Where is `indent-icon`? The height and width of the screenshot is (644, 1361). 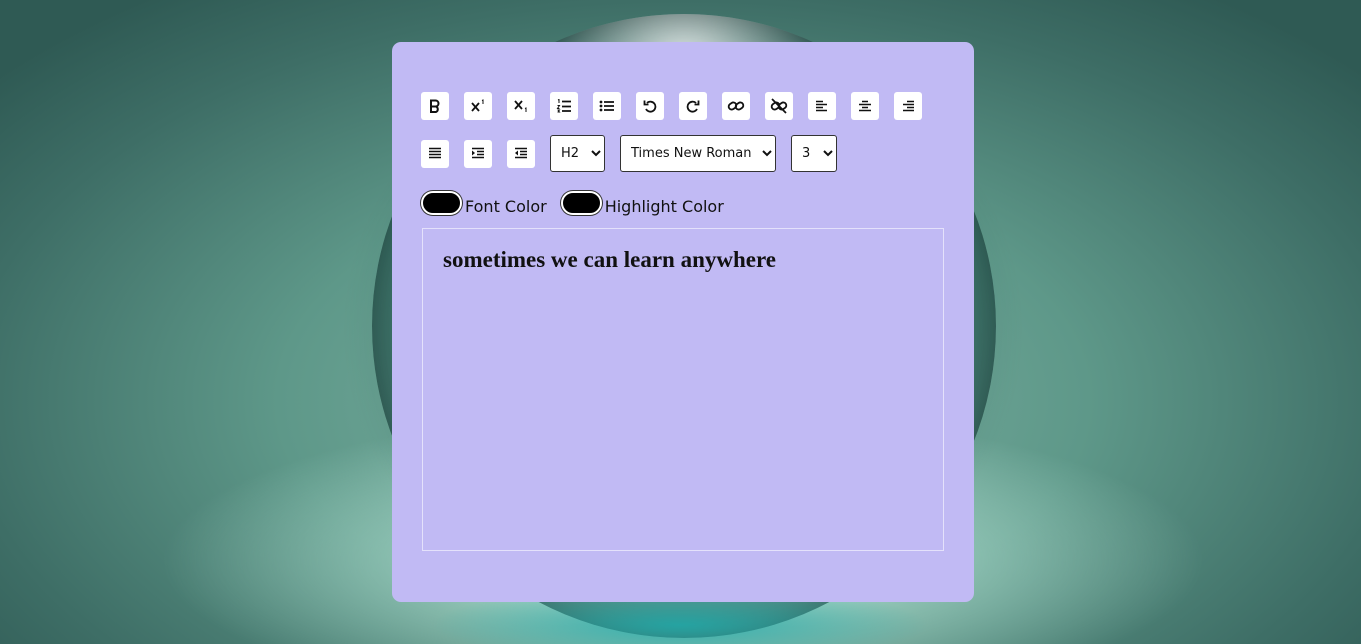 indent-icon is located at coordinates (478, 153).